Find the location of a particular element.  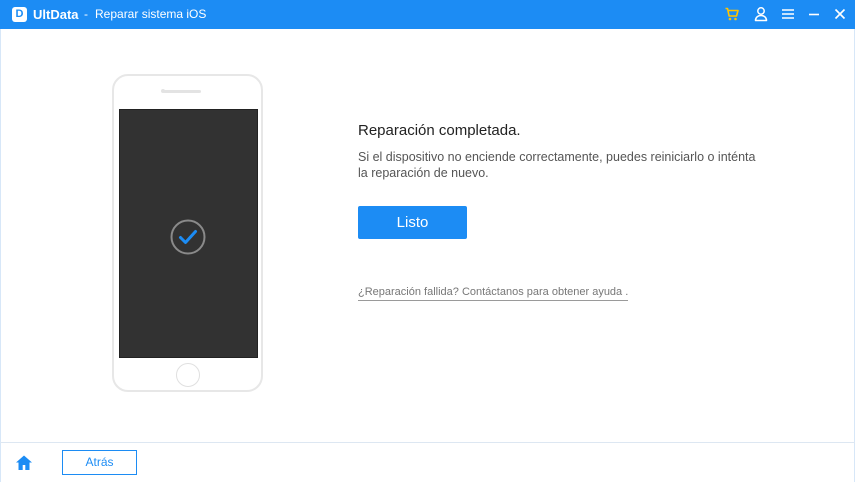

title-bar: D UltData - Reparar sistema iOS is located at coordinates (427, 14).